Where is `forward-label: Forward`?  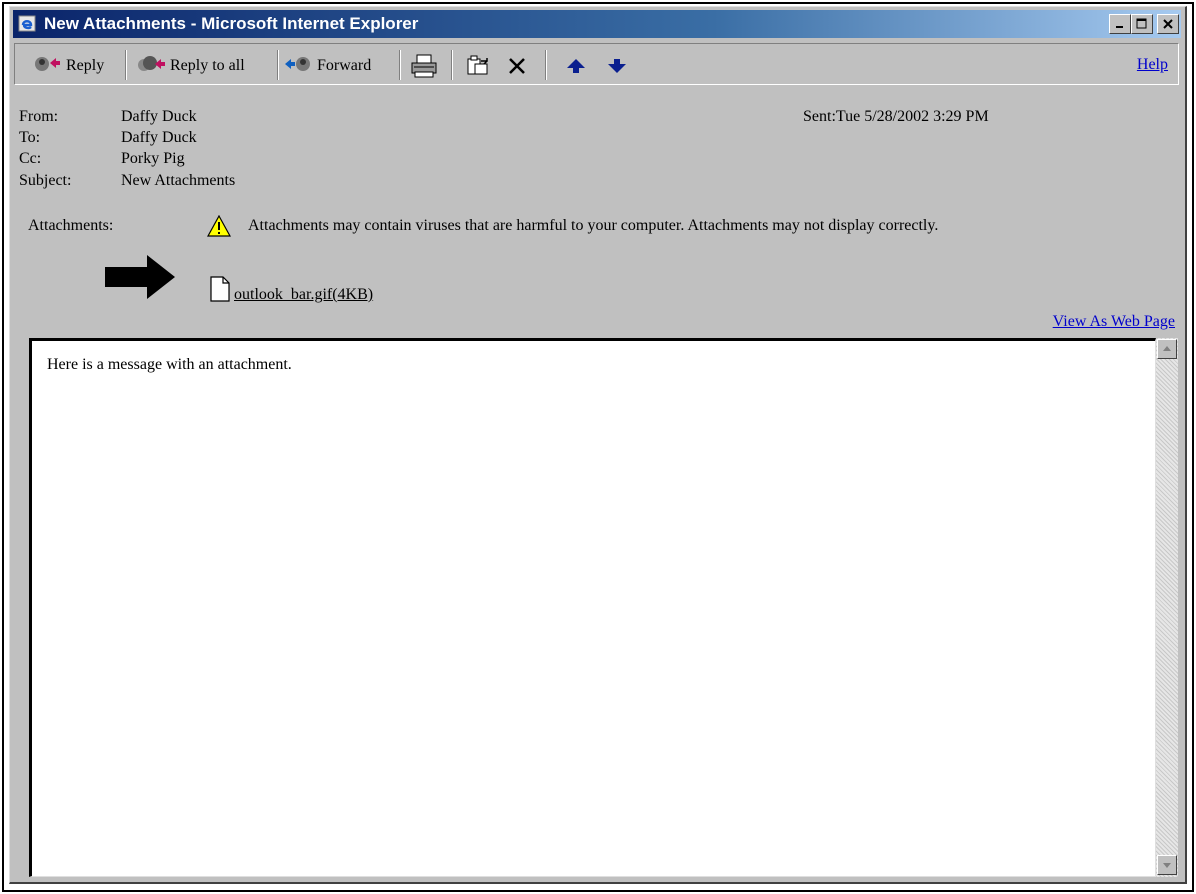
forward-label: Forward is located at coordinates (344, 65).